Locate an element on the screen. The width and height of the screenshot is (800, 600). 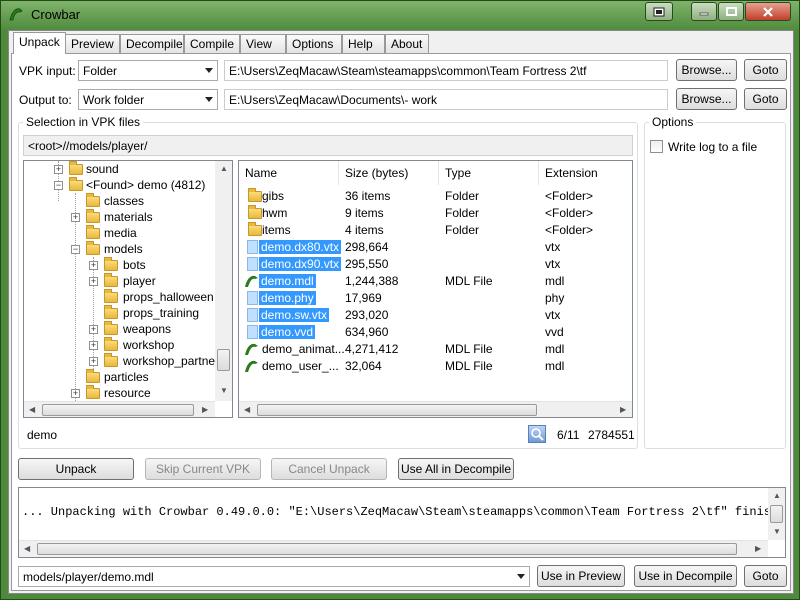
file-row-demo-sw-vtx: demo.sw.vtx 293,020 vtx is located at coordinates (429, 315).